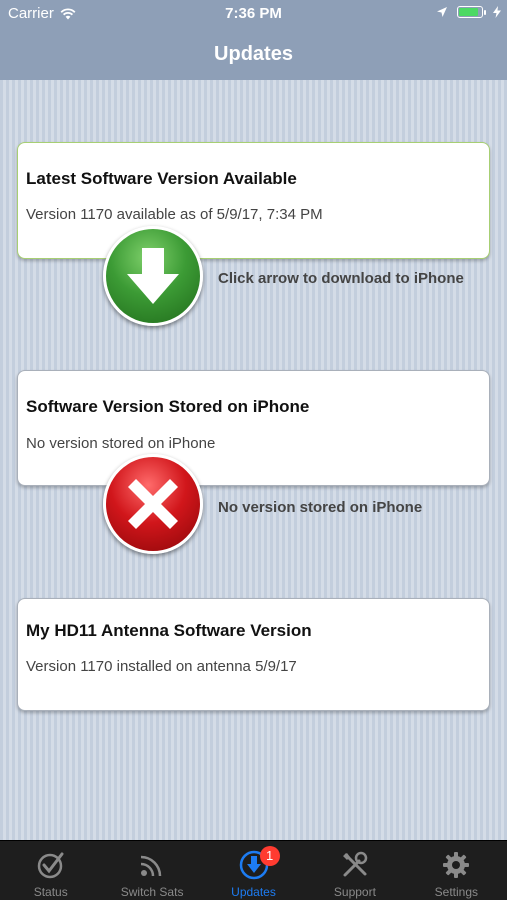 This screenshot has width=507, height=900. What do you see at coordinates (269, 856) in the screenshot?
I see `updates-badge: 1` at bounding box center [269, 856].